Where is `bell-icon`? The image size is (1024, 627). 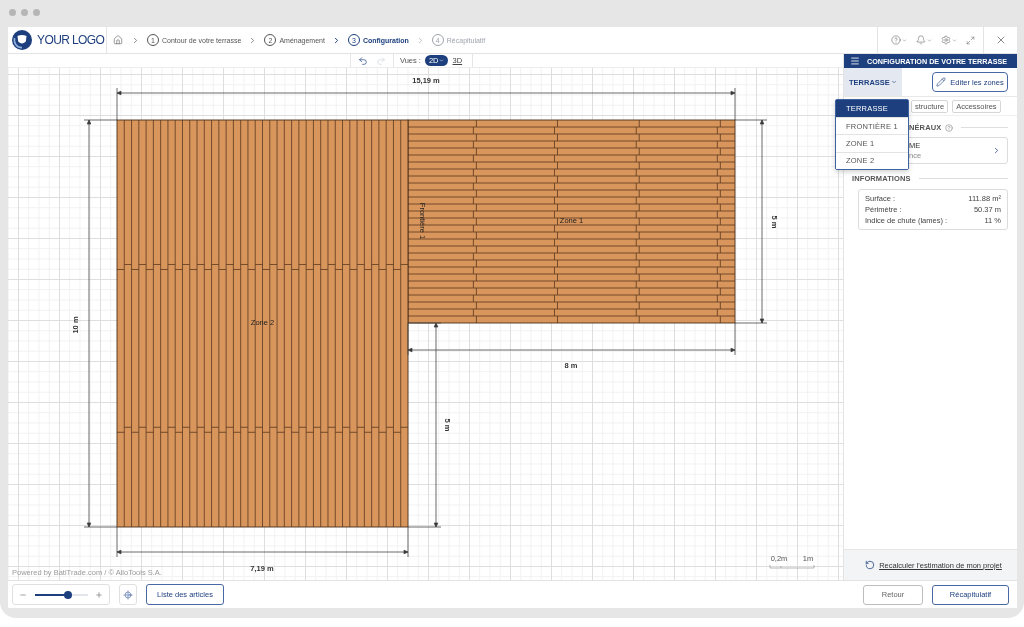 bell-icon is located at coordinates (921, 40).